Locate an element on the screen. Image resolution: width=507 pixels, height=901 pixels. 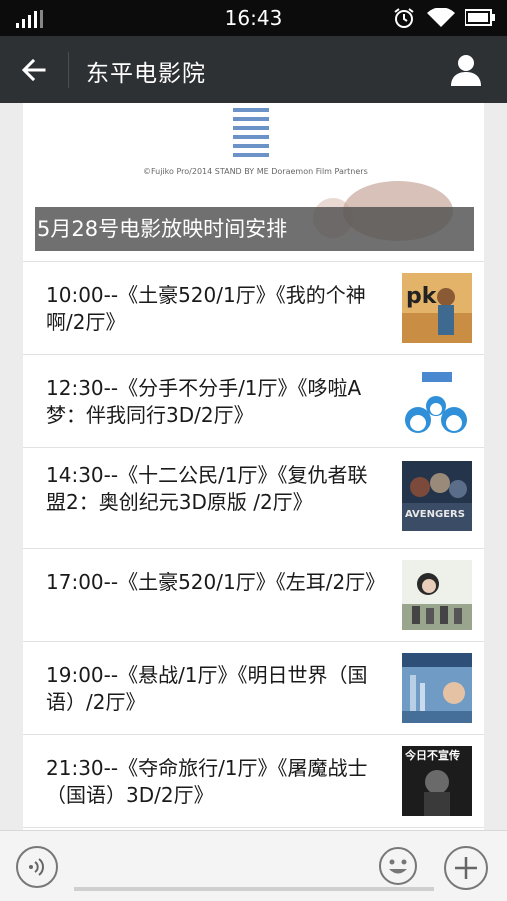
tomorrowland-poster-icon is located at coordinates (437, 688).